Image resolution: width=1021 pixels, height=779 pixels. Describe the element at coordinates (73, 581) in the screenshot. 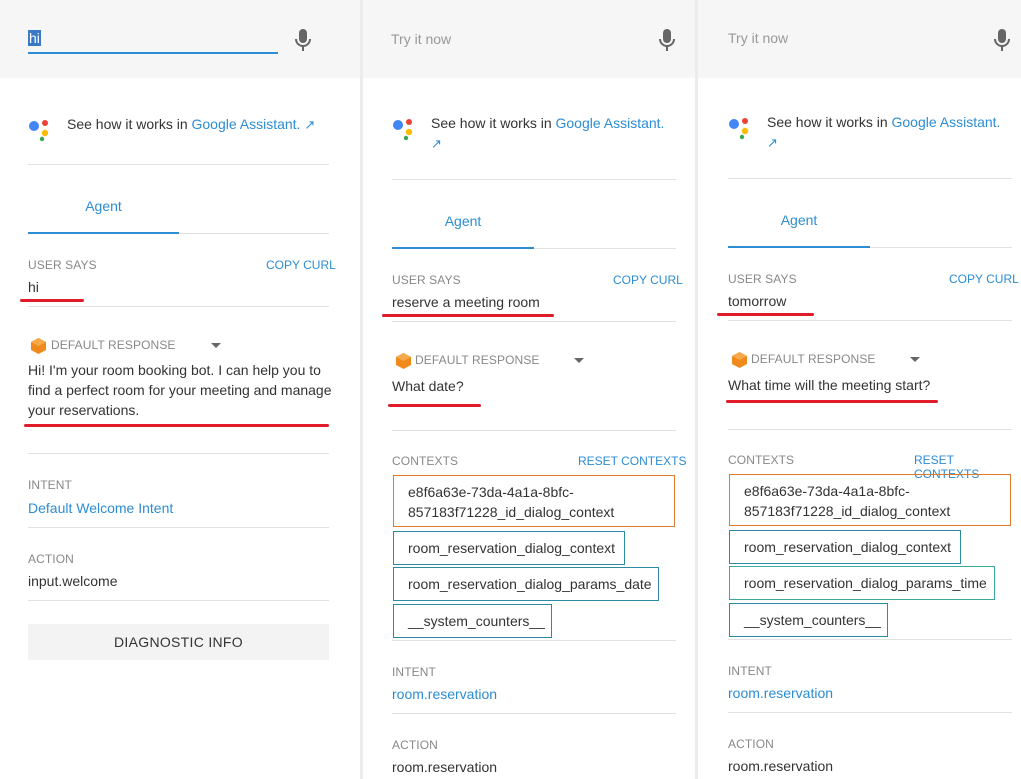

I see `action-value: input.welcome` at that location.